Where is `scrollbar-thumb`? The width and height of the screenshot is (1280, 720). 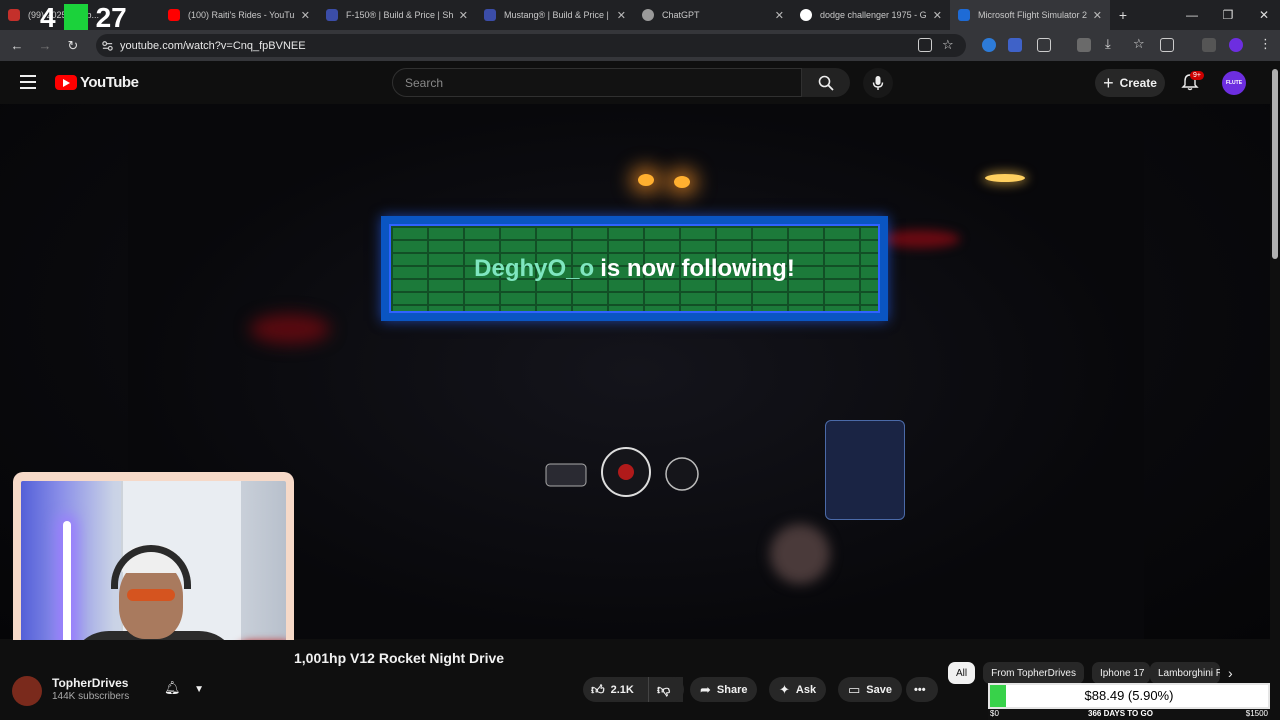
scrollbar-thumb is located at coordinates (1275, 164).